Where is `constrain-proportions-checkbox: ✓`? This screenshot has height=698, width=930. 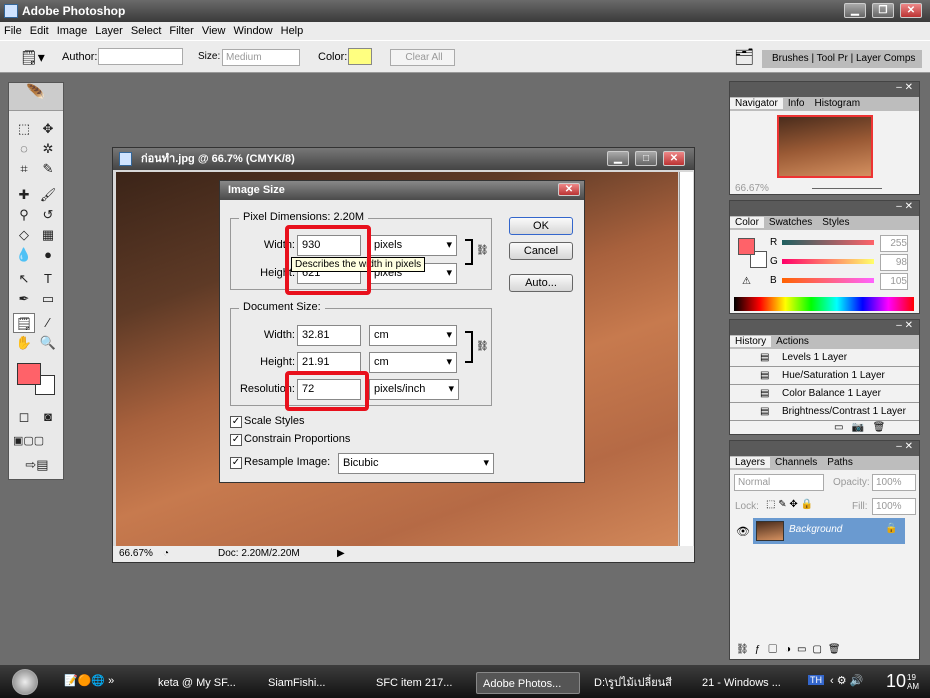
constrain-proportions-checkbox: ✓ is located at coordinates (236, 440).